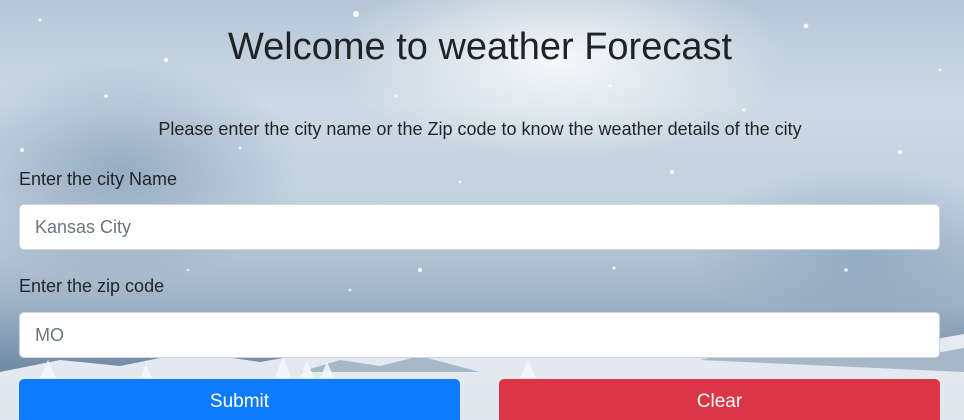 The height and width of the screenshot is (420, 964). Describe the element at coordinates (98, 179) in the screenshot. I see `city-name-label: Enter the city Name` at that location.